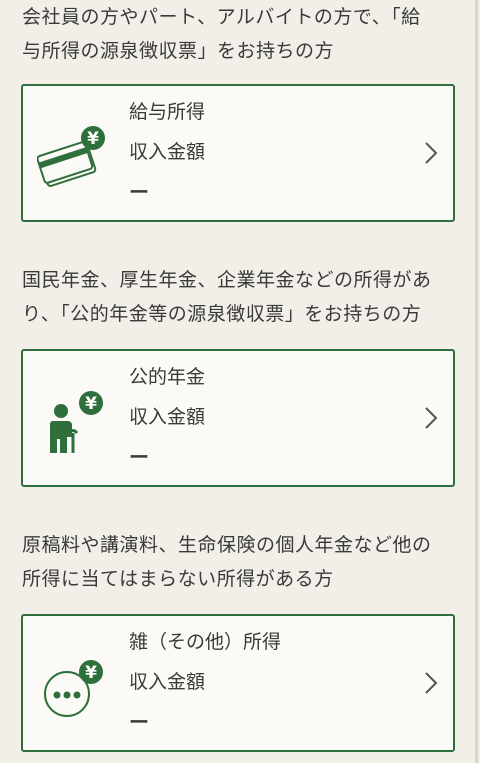 This screenshot has width=480, height=763. I want to click on pension-person-yen-icon: ¥, so click(76, 422).